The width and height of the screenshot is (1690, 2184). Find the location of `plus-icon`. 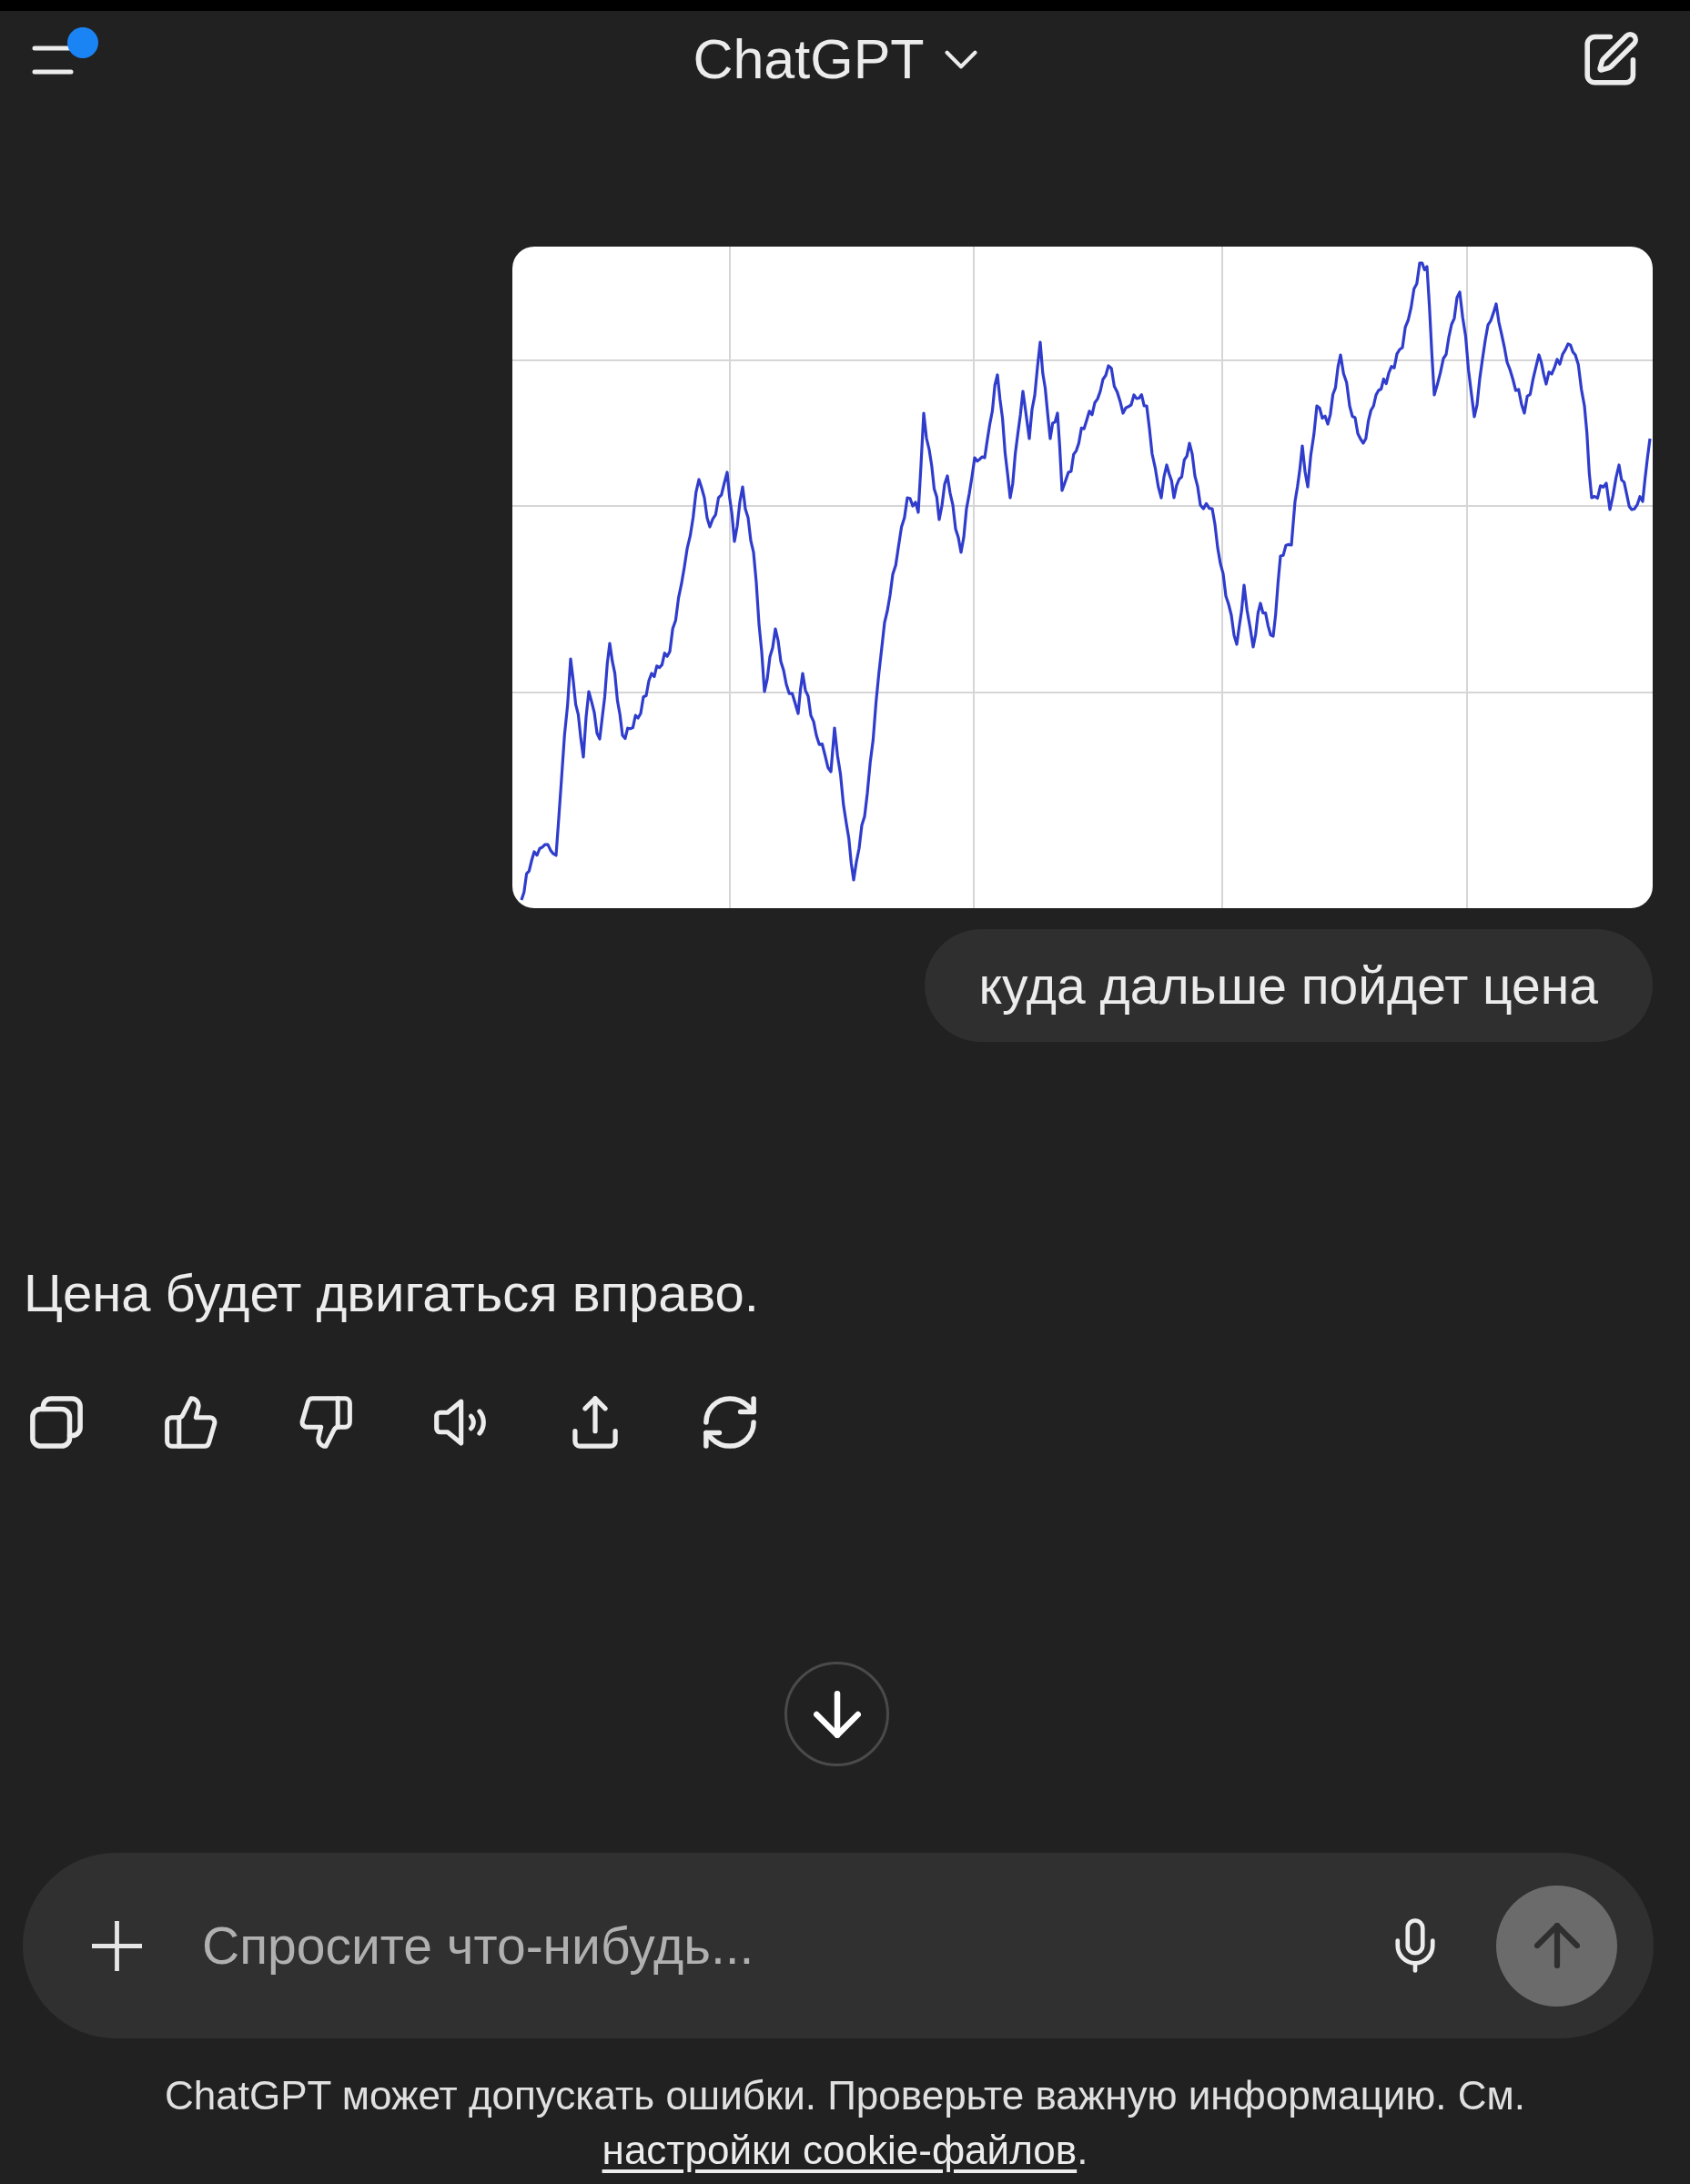

plus-icon is located at coordinates (117, 1946).